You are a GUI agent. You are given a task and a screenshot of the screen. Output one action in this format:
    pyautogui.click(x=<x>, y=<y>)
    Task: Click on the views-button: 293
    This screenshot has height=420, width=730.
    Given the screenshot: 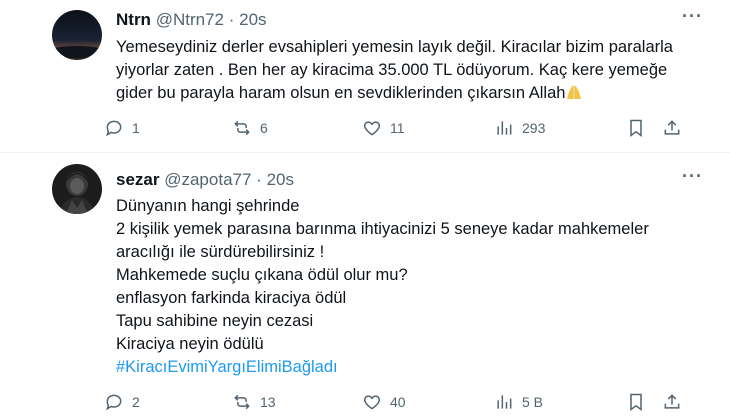 What is the action you would take?
    pyautogui.click(x=519, y=128)
    